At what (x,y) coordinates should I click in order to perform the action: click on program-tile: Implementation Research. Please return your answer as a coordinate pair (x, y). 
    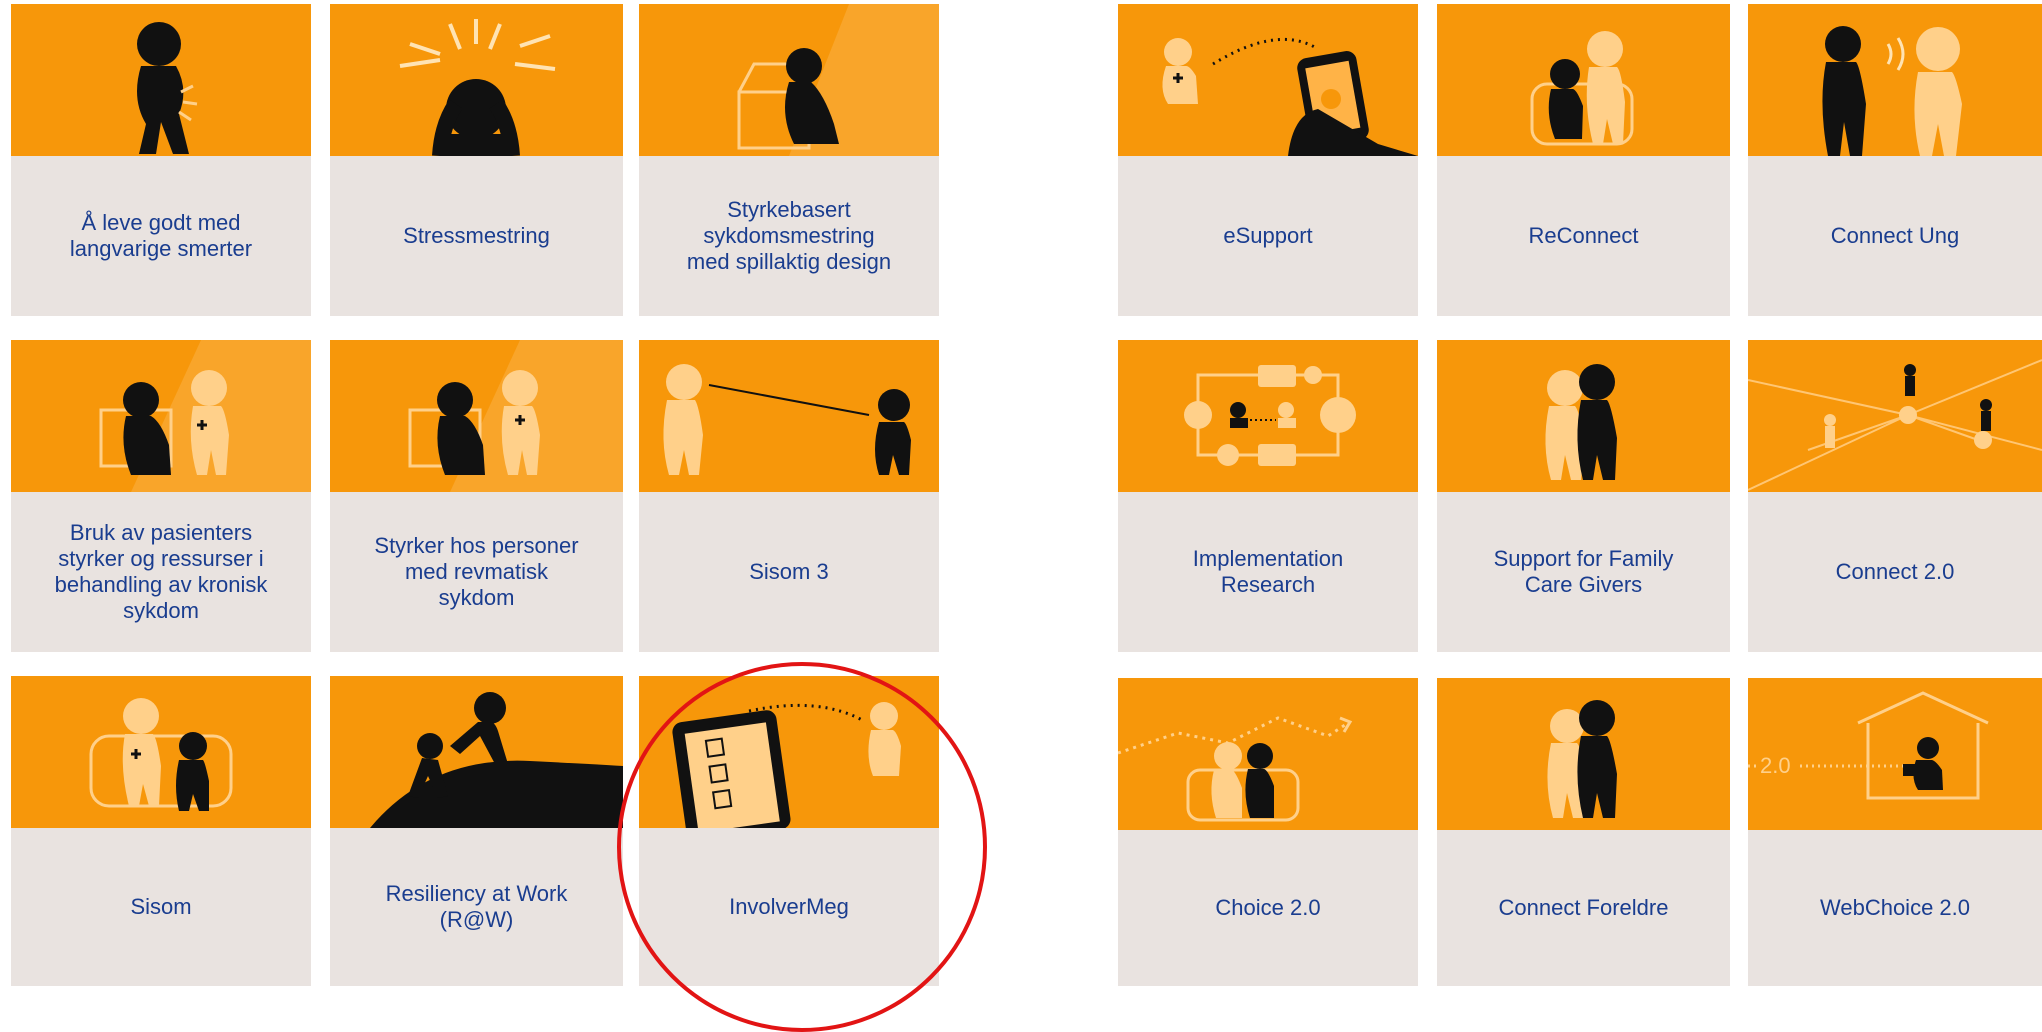
    Looking at the image, I should click on (1268, 496).